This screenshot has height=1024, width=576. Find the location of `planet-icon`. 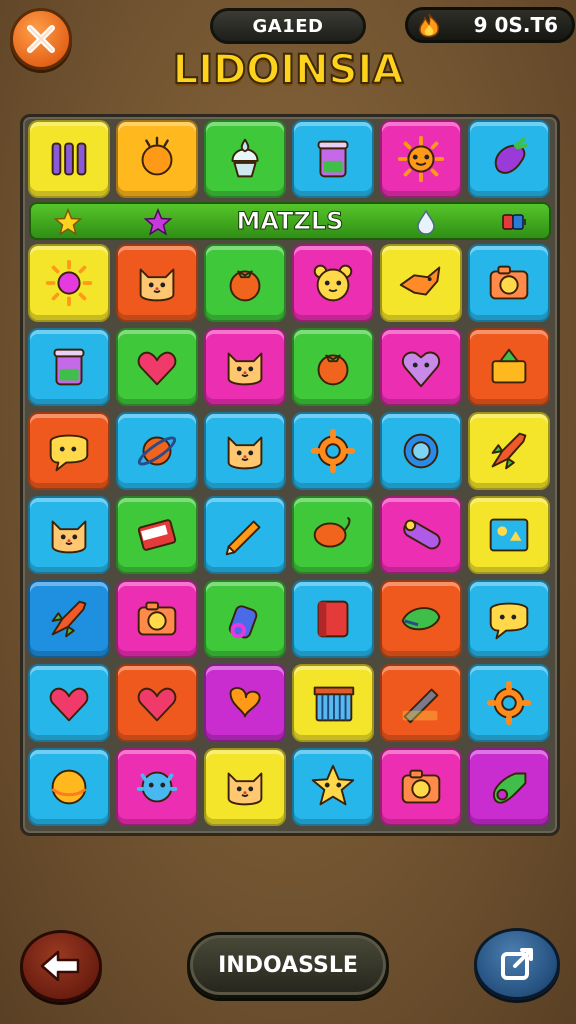

planet-icon is located at coordinates (157, 451).